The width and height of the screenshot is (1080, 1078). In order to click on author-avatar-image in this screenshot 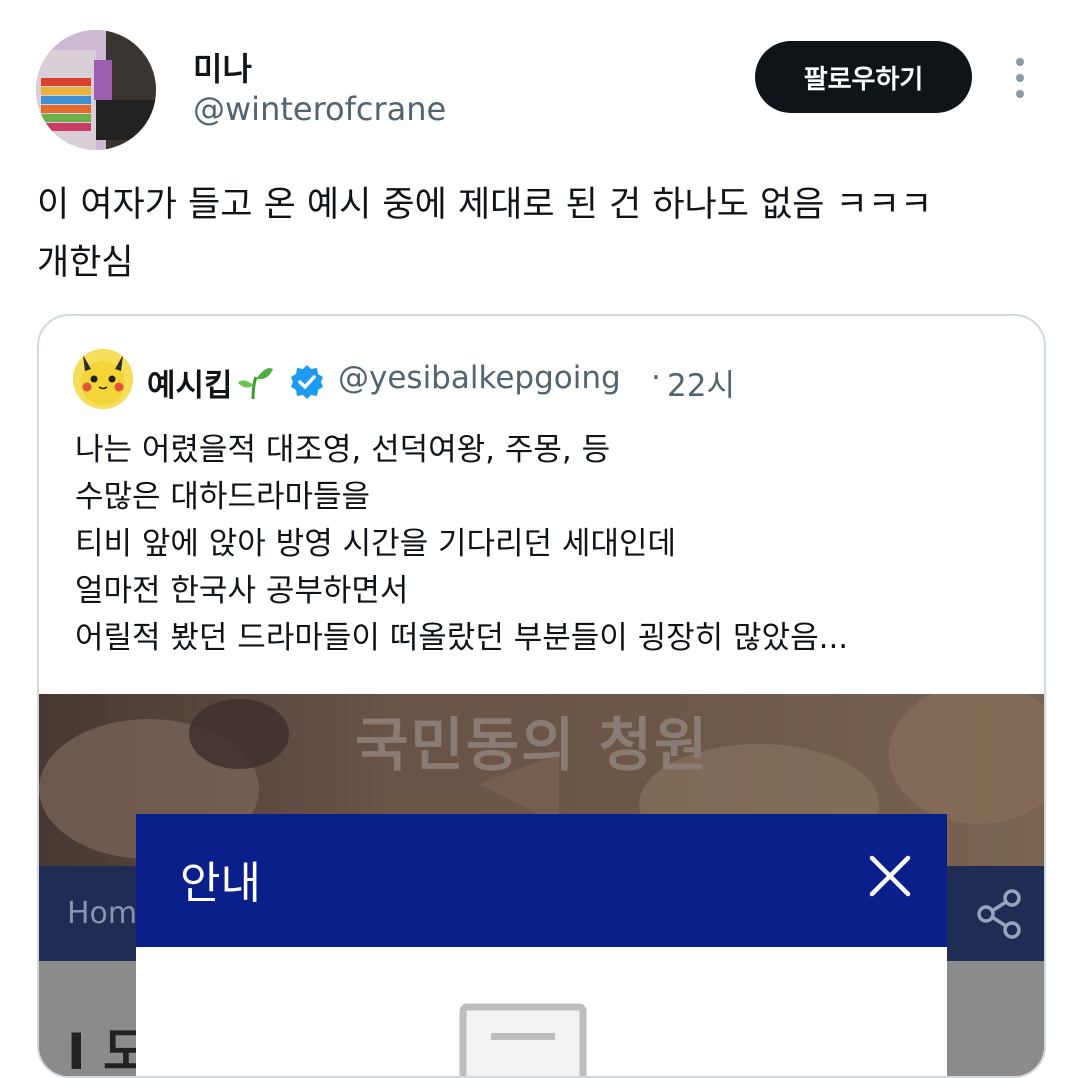, I will do `click(96, 90)`.